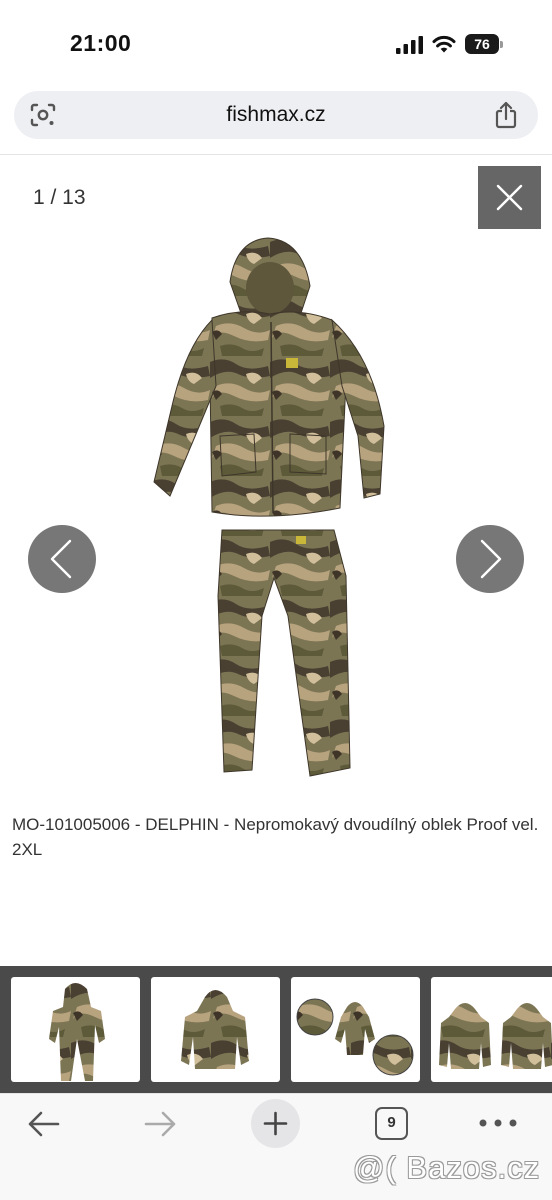  I want to click on thumbnail-strip, so click(276, 1029).